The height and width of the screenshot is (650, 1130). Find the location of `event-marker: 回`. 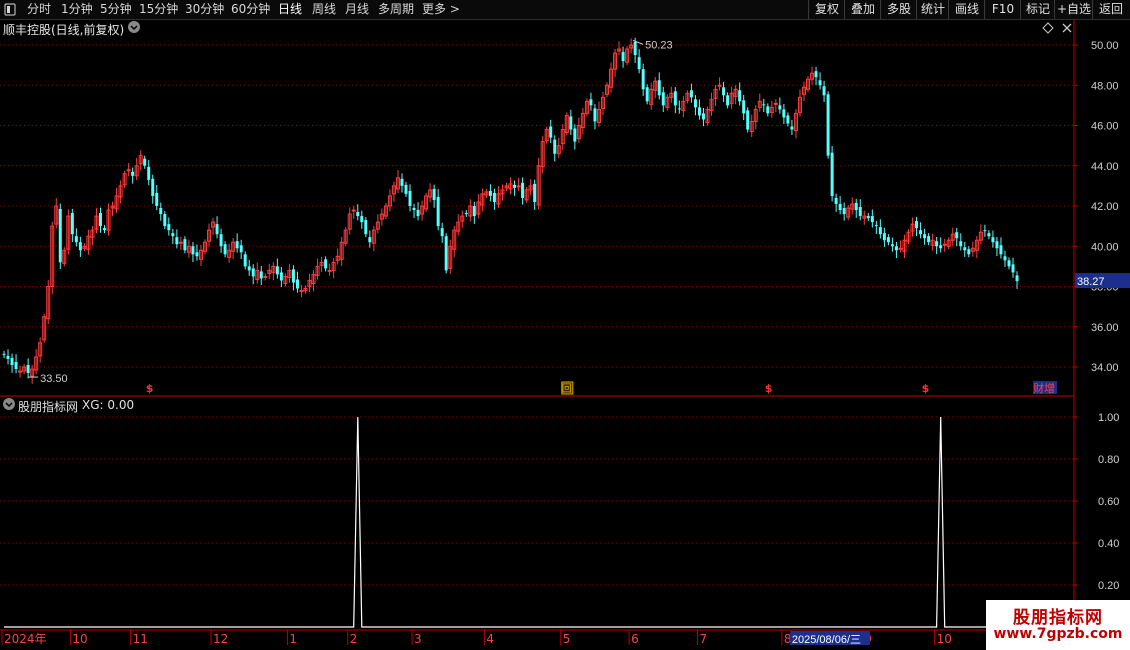

event-marker: 回 is located at coordinates (567, 389).